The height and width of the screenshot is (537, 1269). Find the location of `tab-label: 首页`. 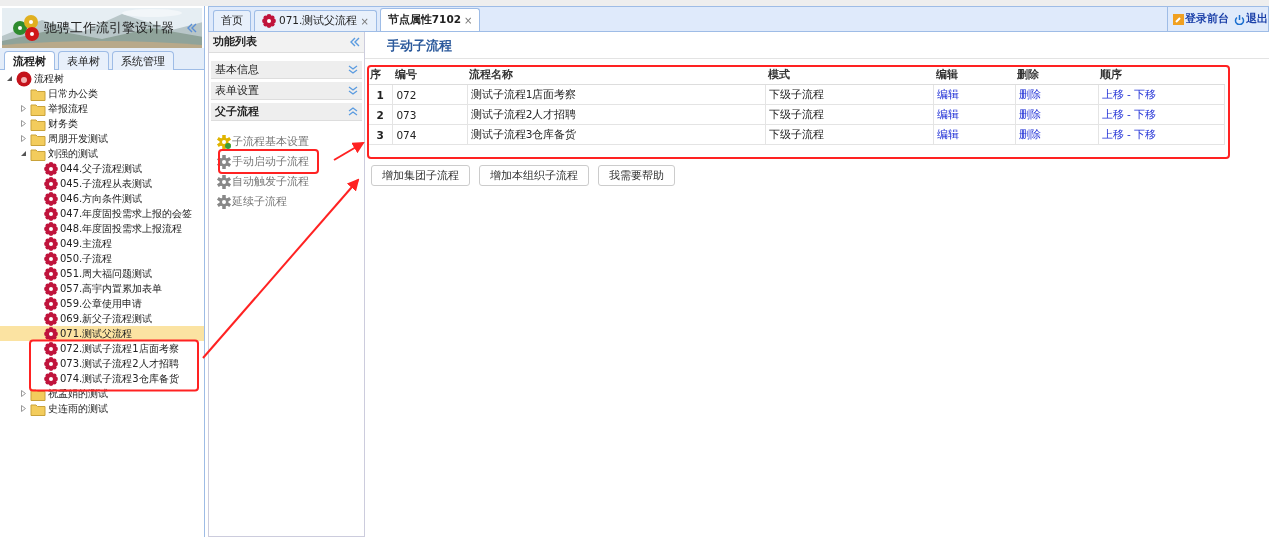

tab-label: 首页 is located at coordinates (232, 21).